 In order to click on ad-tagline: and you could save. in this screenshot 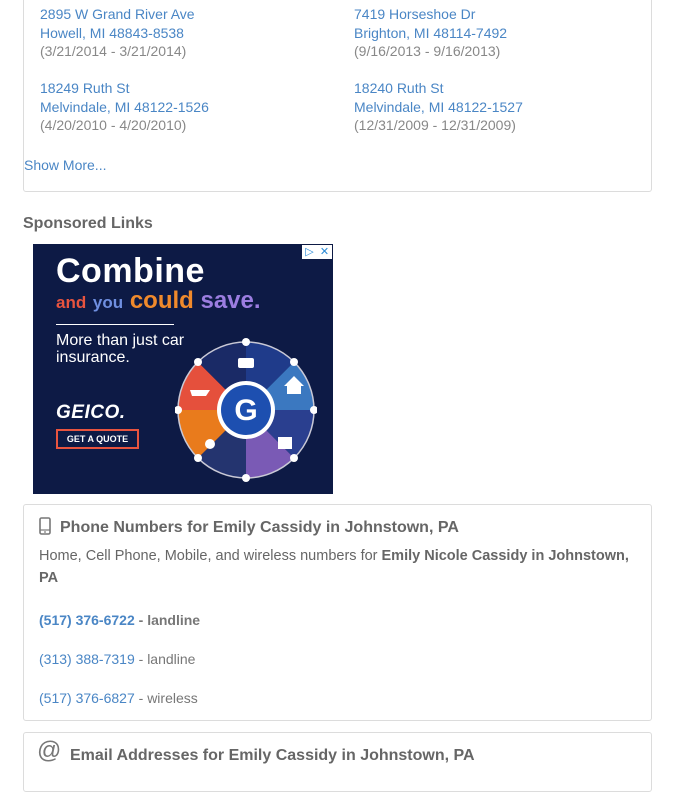, I will do `click(158, 301)`.